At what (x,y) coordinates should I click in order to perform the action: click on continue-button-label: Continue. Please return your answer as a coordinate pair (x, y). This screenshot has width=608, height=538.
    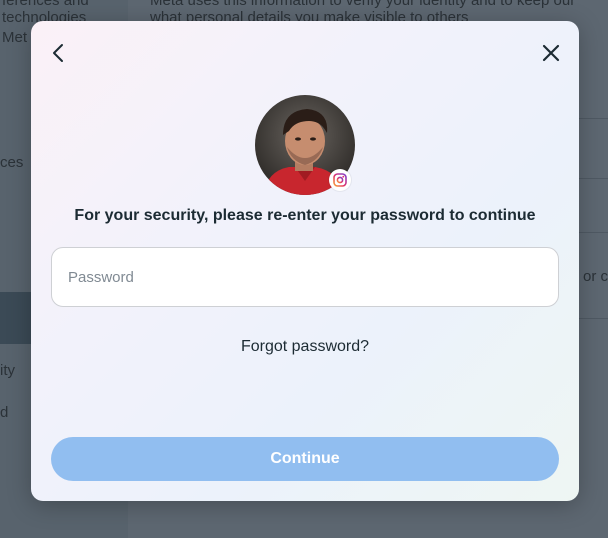
    Looking at the image, I should click on (305, 458).